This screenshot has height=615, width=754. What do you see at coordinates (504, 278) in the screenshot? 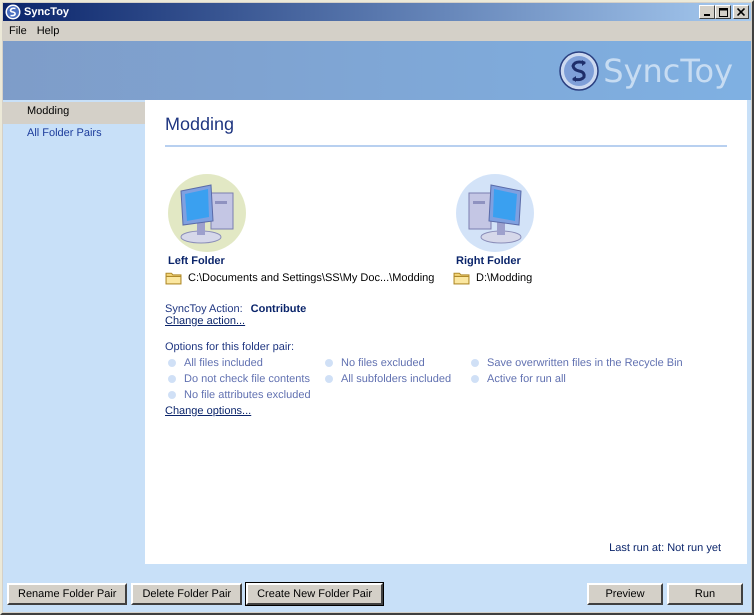
I see `folder-path: D:\Modding` at bounding box center [504, 278].